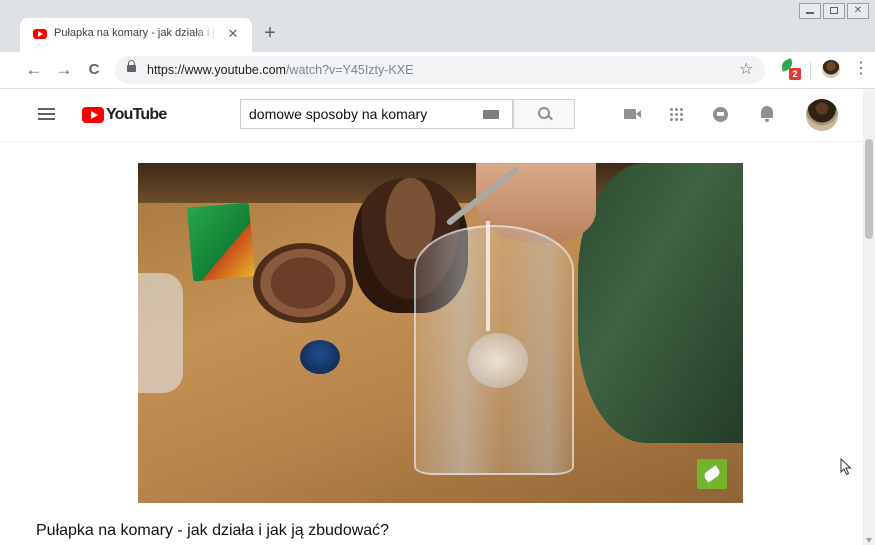  Describe the element at coordinates (40, 34) in the screenshot. I see `youtube-favicon-icon` at that location.